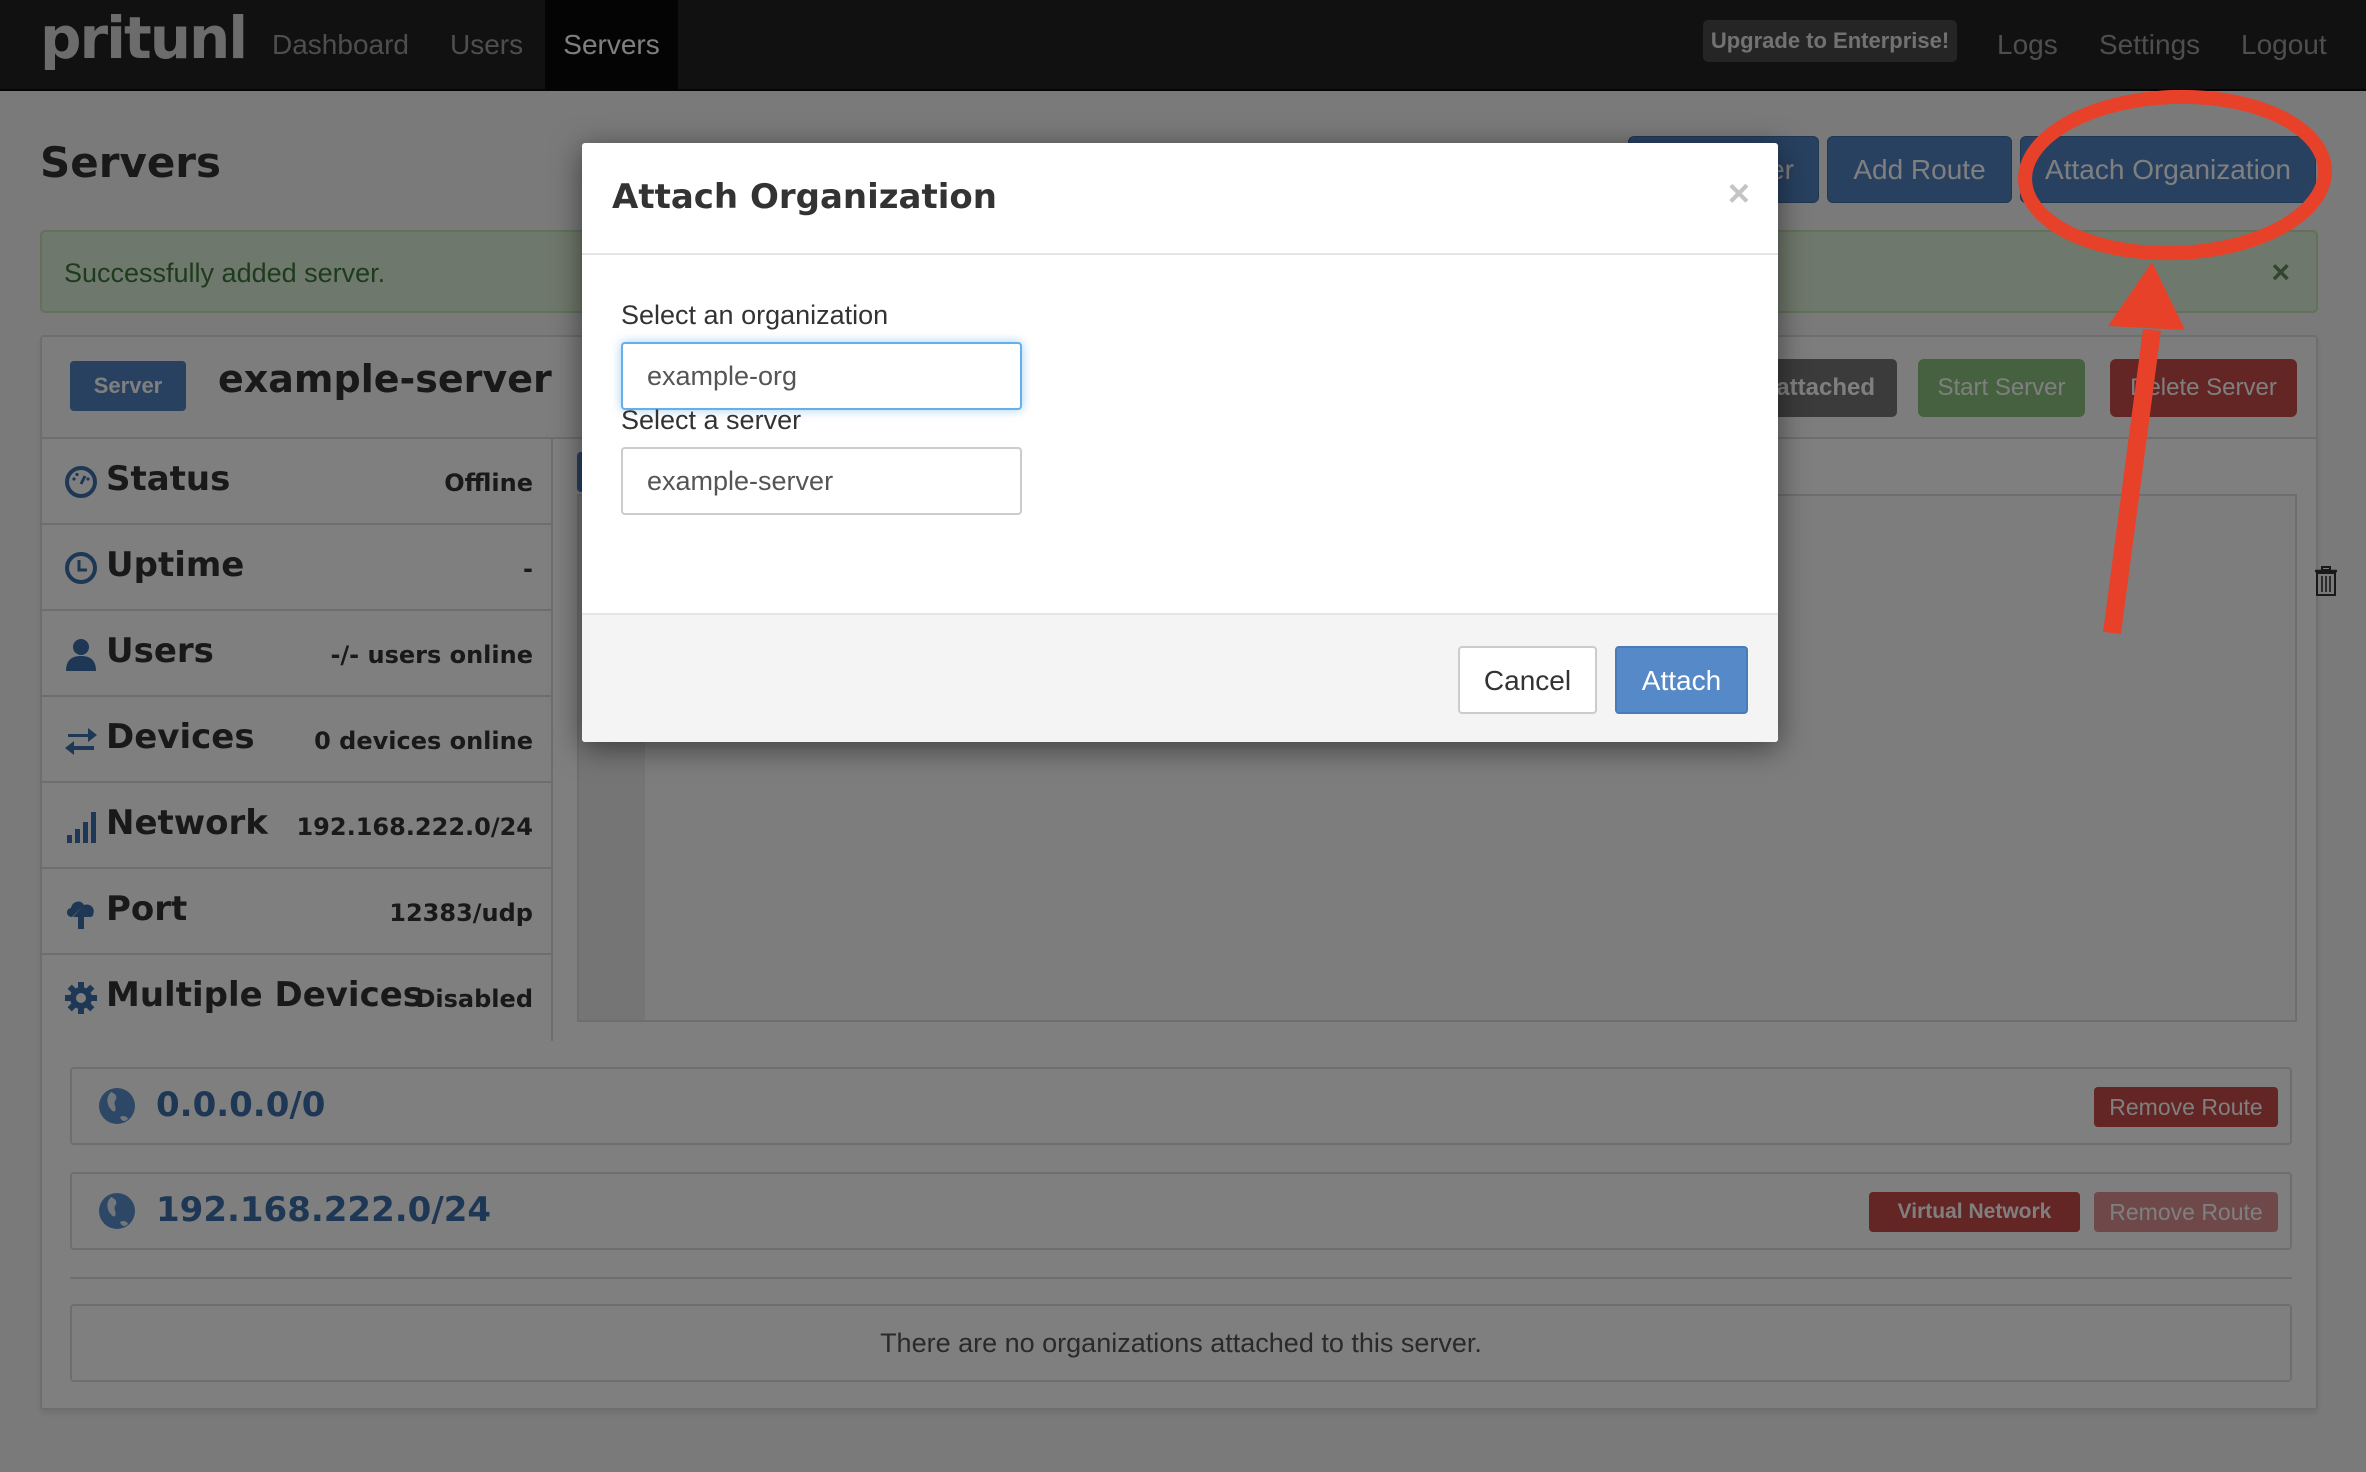  Describe the element at coordinates (821, 376) in the screenshot. I see `organization-select: example-org` at that location.